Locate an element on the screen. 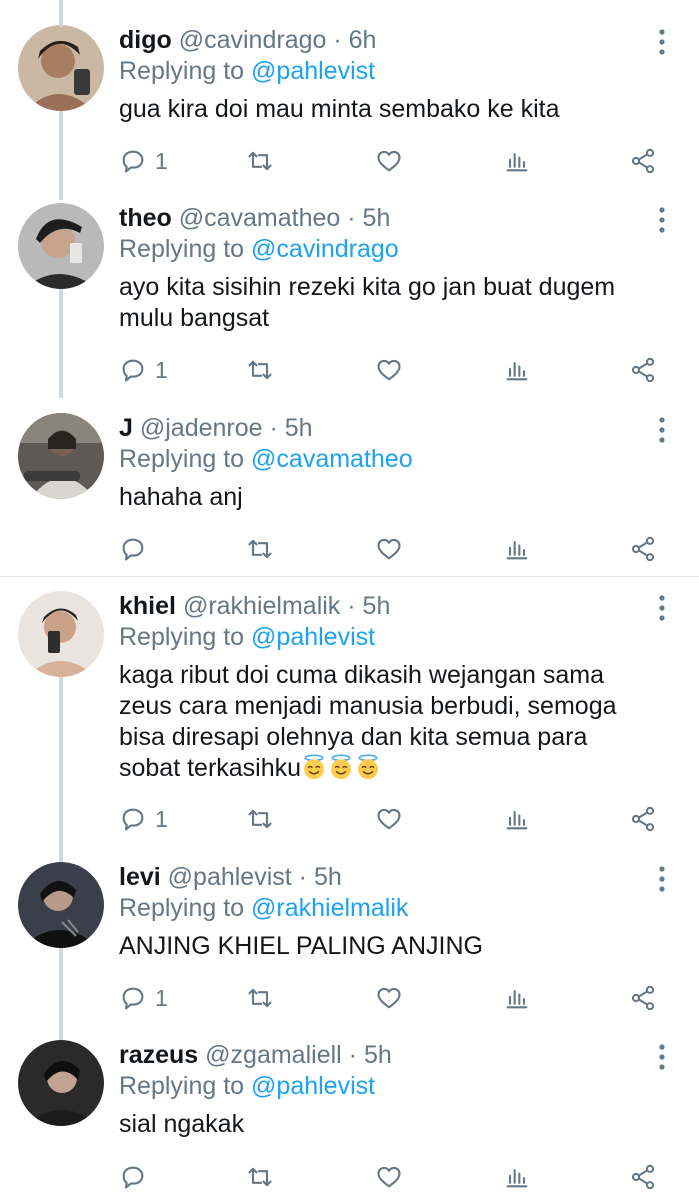 This screenshot has height=1200, width=699. display-name: khiel is located at coordinates (147, 606).